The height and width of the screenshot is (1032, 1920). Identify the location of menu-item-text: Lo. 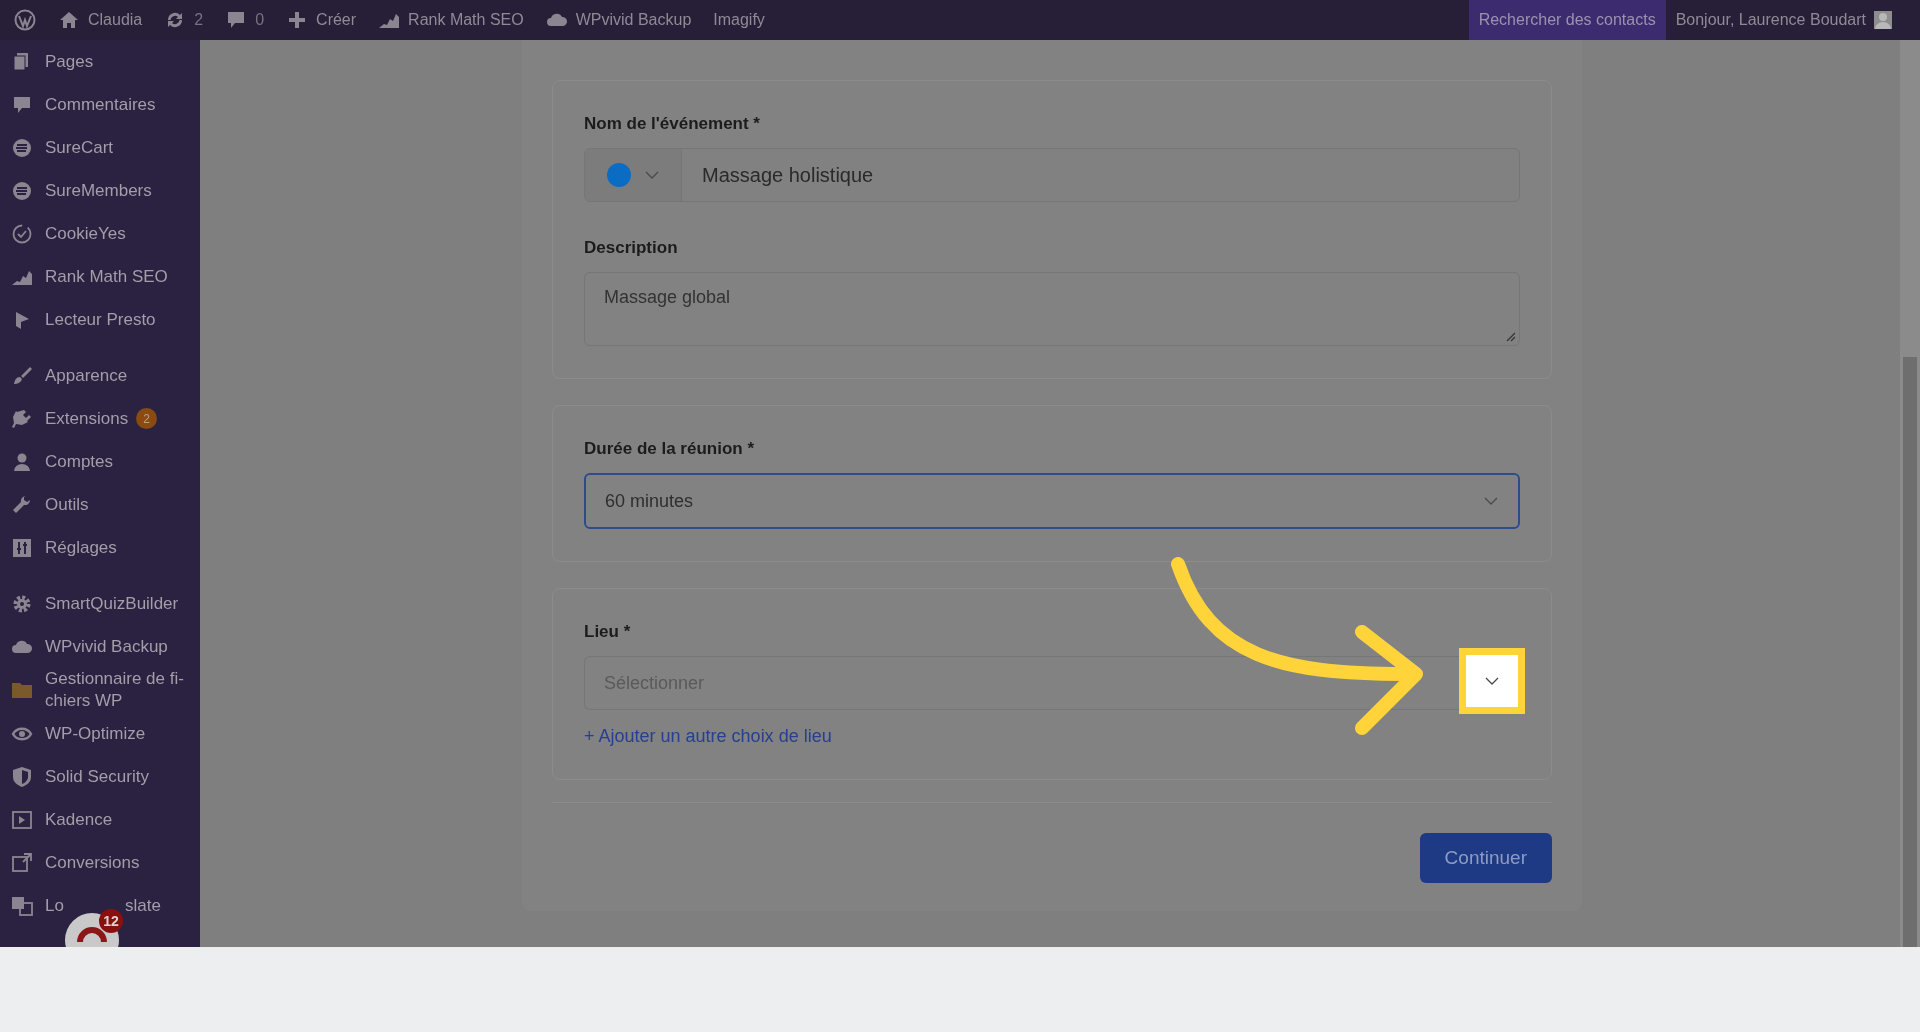
(54, 905).